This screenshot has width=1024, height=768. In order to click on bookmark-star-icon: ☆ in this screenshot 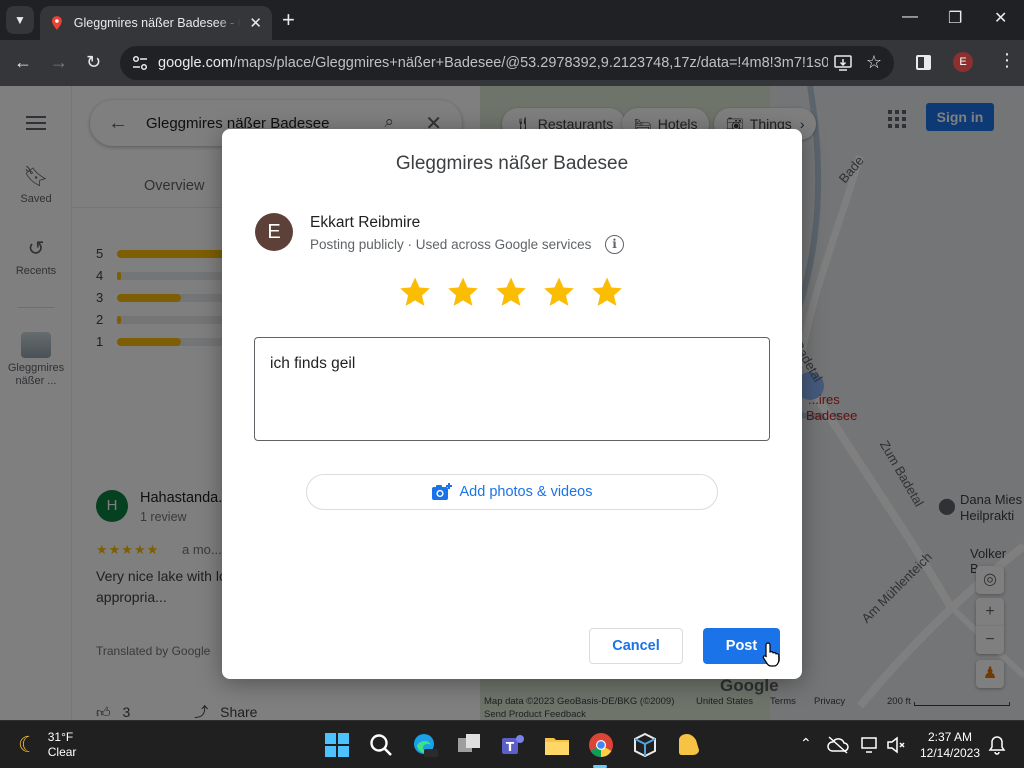, I will do `click(874, 62)`.